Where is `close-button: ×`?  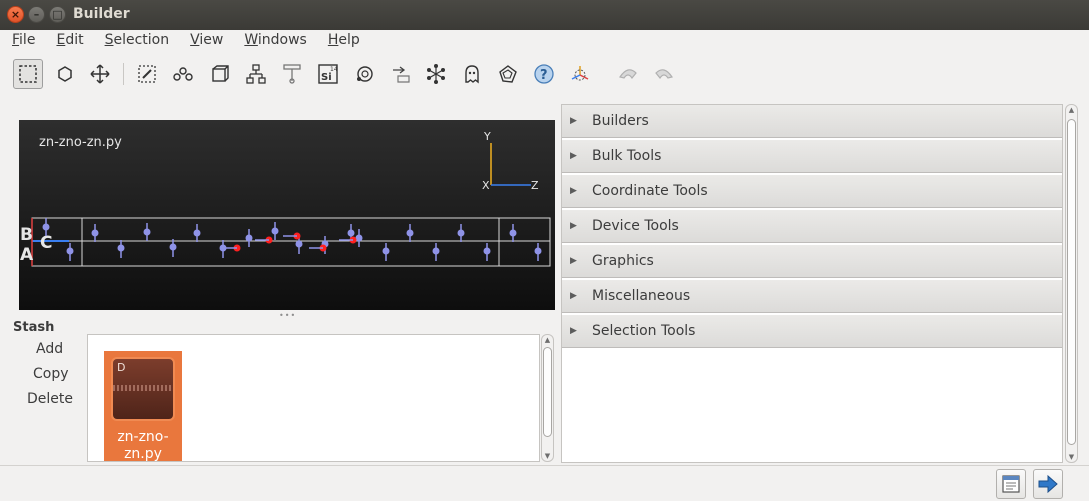
close-button: × is located at coordinates (15, 14).